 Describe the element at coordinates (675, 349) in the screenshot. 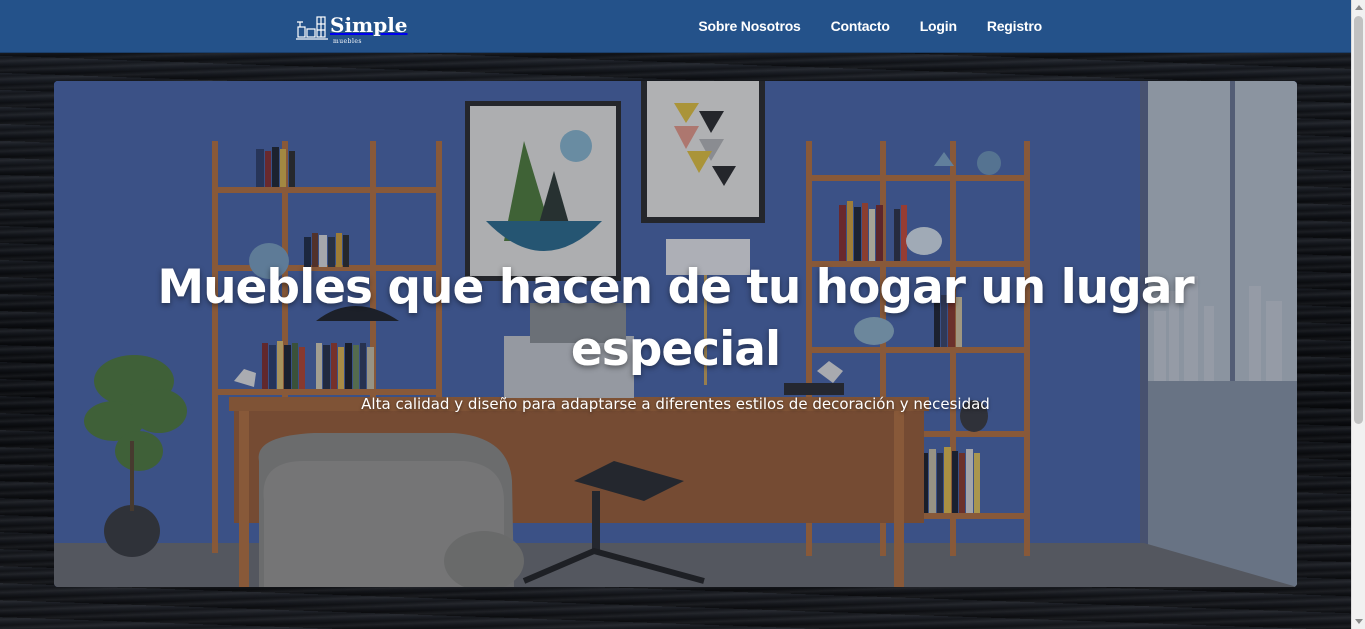

I see `hero-title-line2: especial` at that location.